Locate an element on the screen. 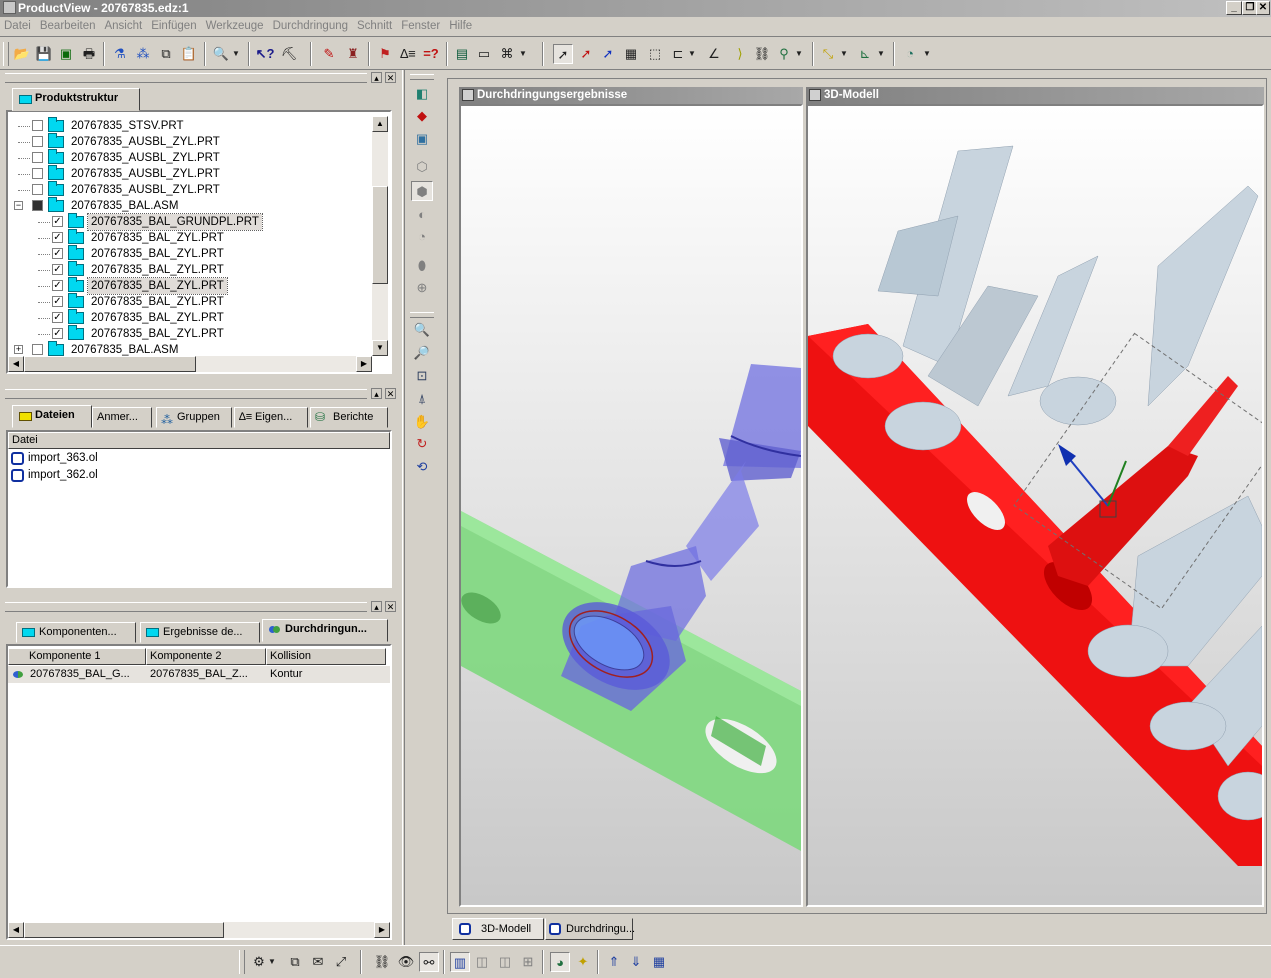  ruler-icon: ▦ is located at coordinates (631, 54).